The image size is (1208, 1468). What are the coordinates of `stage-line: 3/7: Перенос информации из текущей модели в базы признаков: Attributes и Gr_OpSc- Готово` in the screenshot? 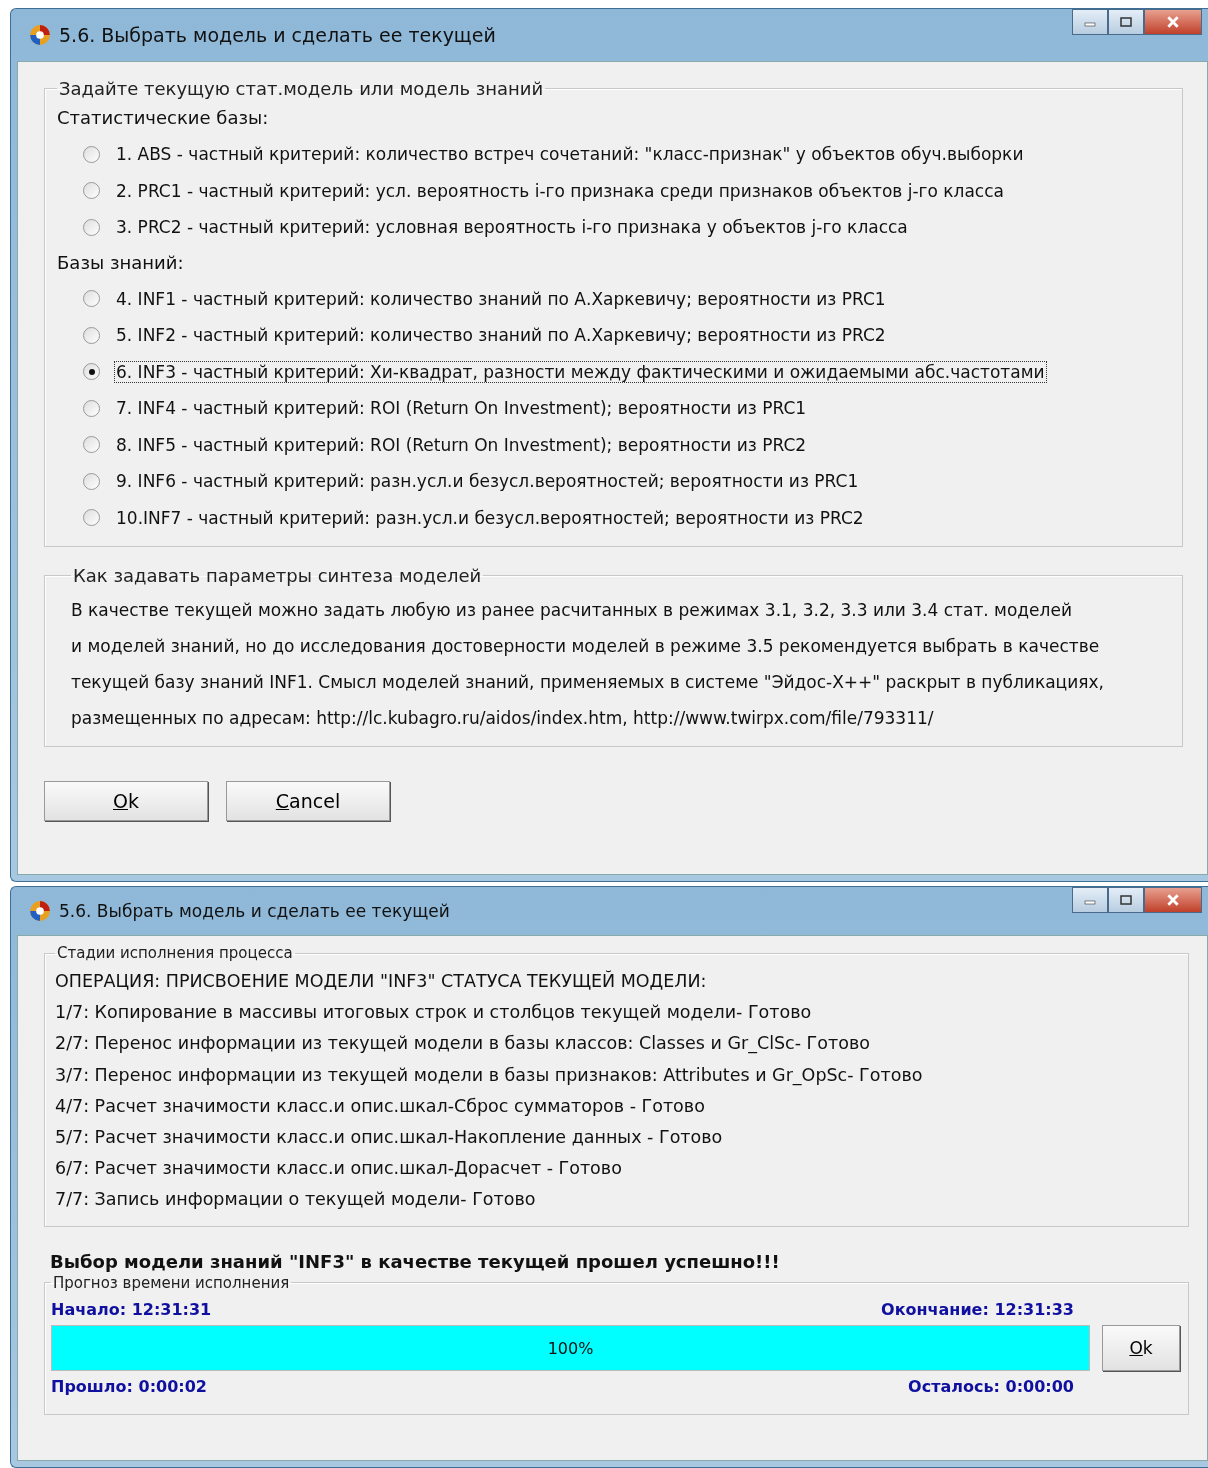 It's located at (489, 1075).